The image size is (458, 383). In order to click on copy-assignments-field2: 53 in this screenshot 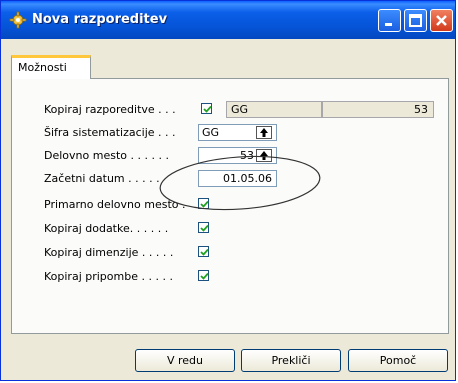, I will do `click(378, 109)`.